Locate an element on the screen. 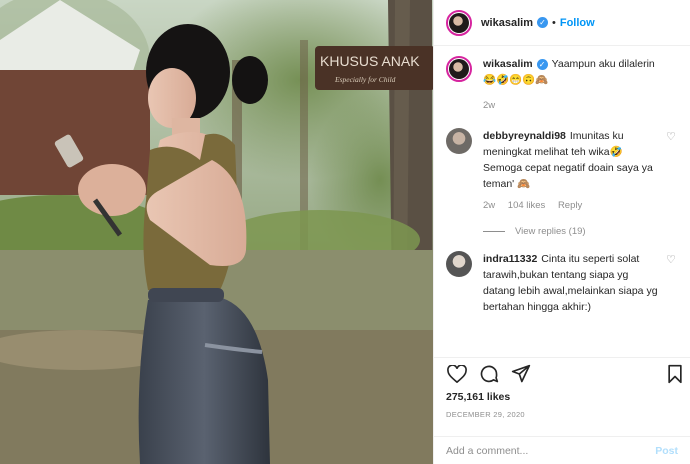  comment-age: 2w is located at coordinates (489, 205).